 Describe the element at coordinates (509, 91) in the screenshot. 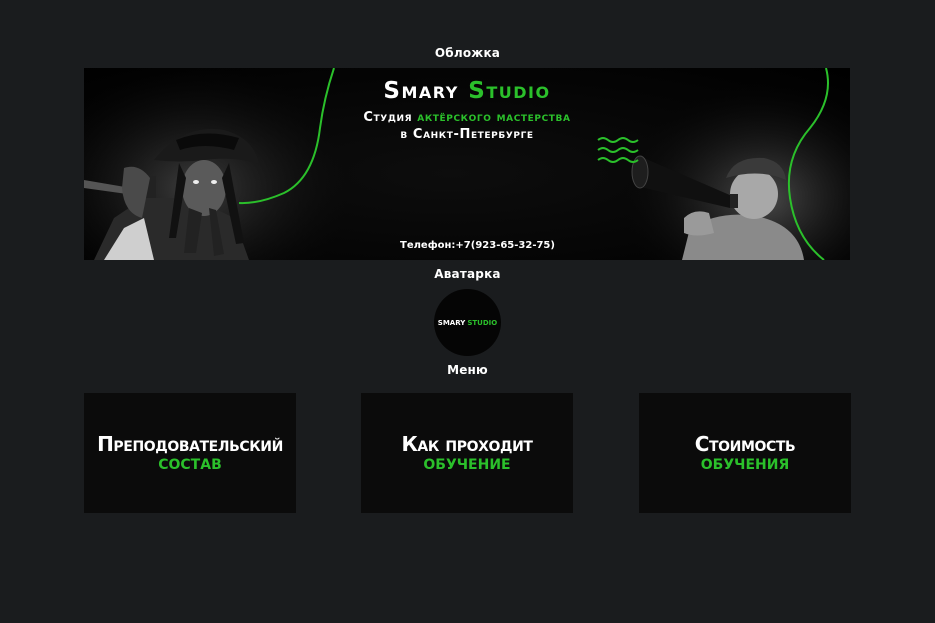

I see `cover-title-part2: Studio` at that location.